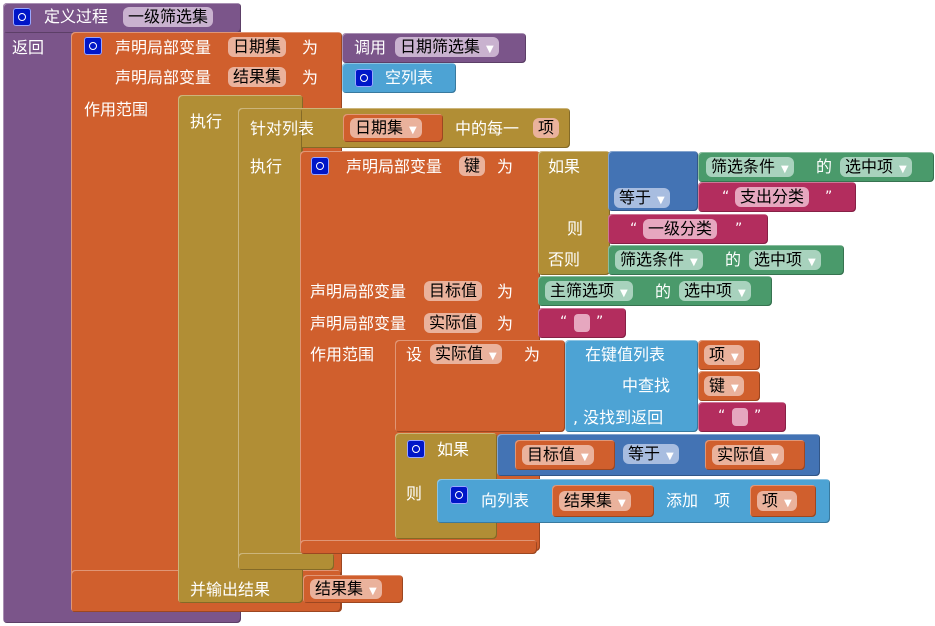 The width and height of the screenshot is (935, 626). What do you see at coordinates (575, 228) in the screenshot?
I see `then-label: 则` at bounding box center [575, 228].